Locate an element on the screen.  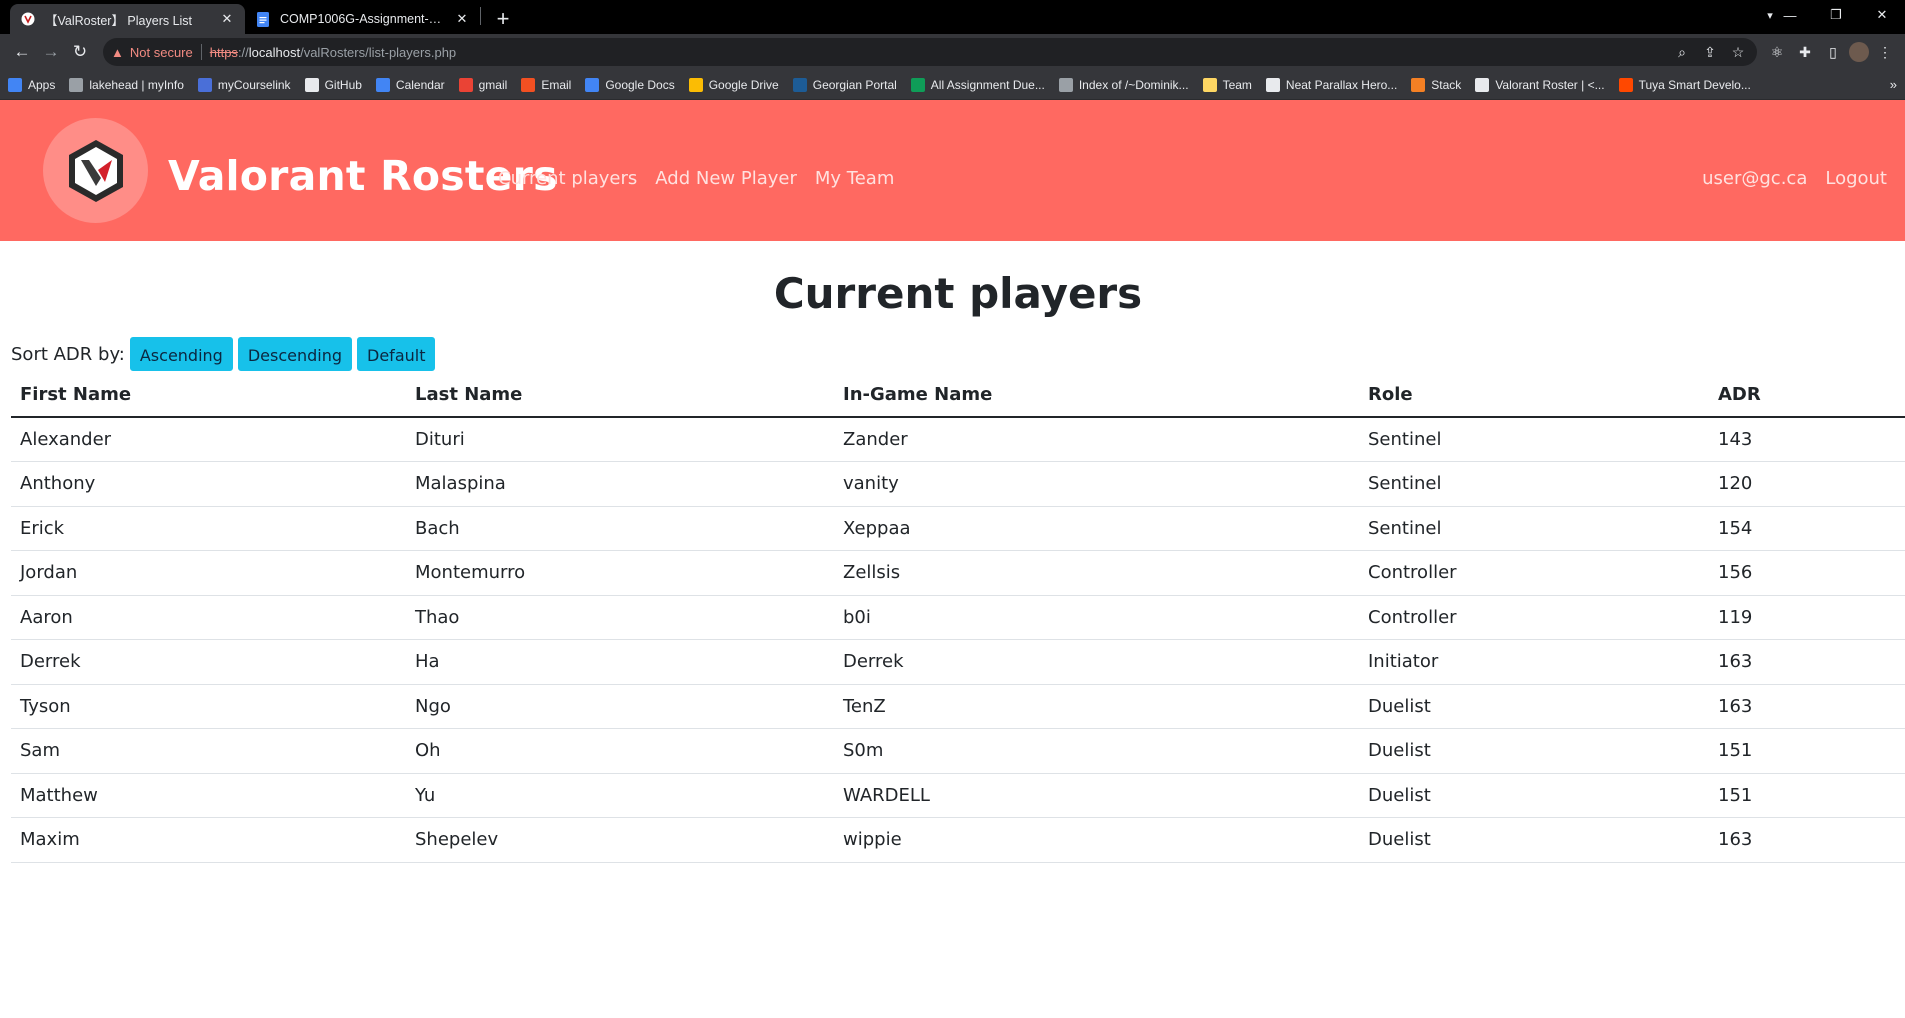
new-tab-plus-icon: + is located at coordinates (503, 19).